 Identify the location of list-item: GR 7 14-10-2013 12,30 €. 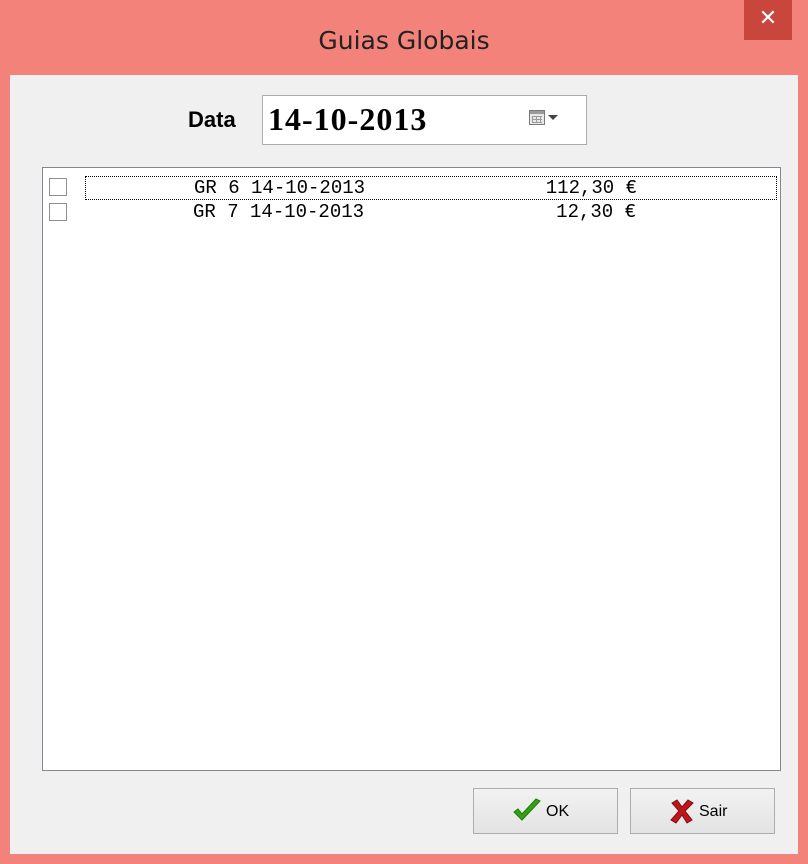
(413, 213).